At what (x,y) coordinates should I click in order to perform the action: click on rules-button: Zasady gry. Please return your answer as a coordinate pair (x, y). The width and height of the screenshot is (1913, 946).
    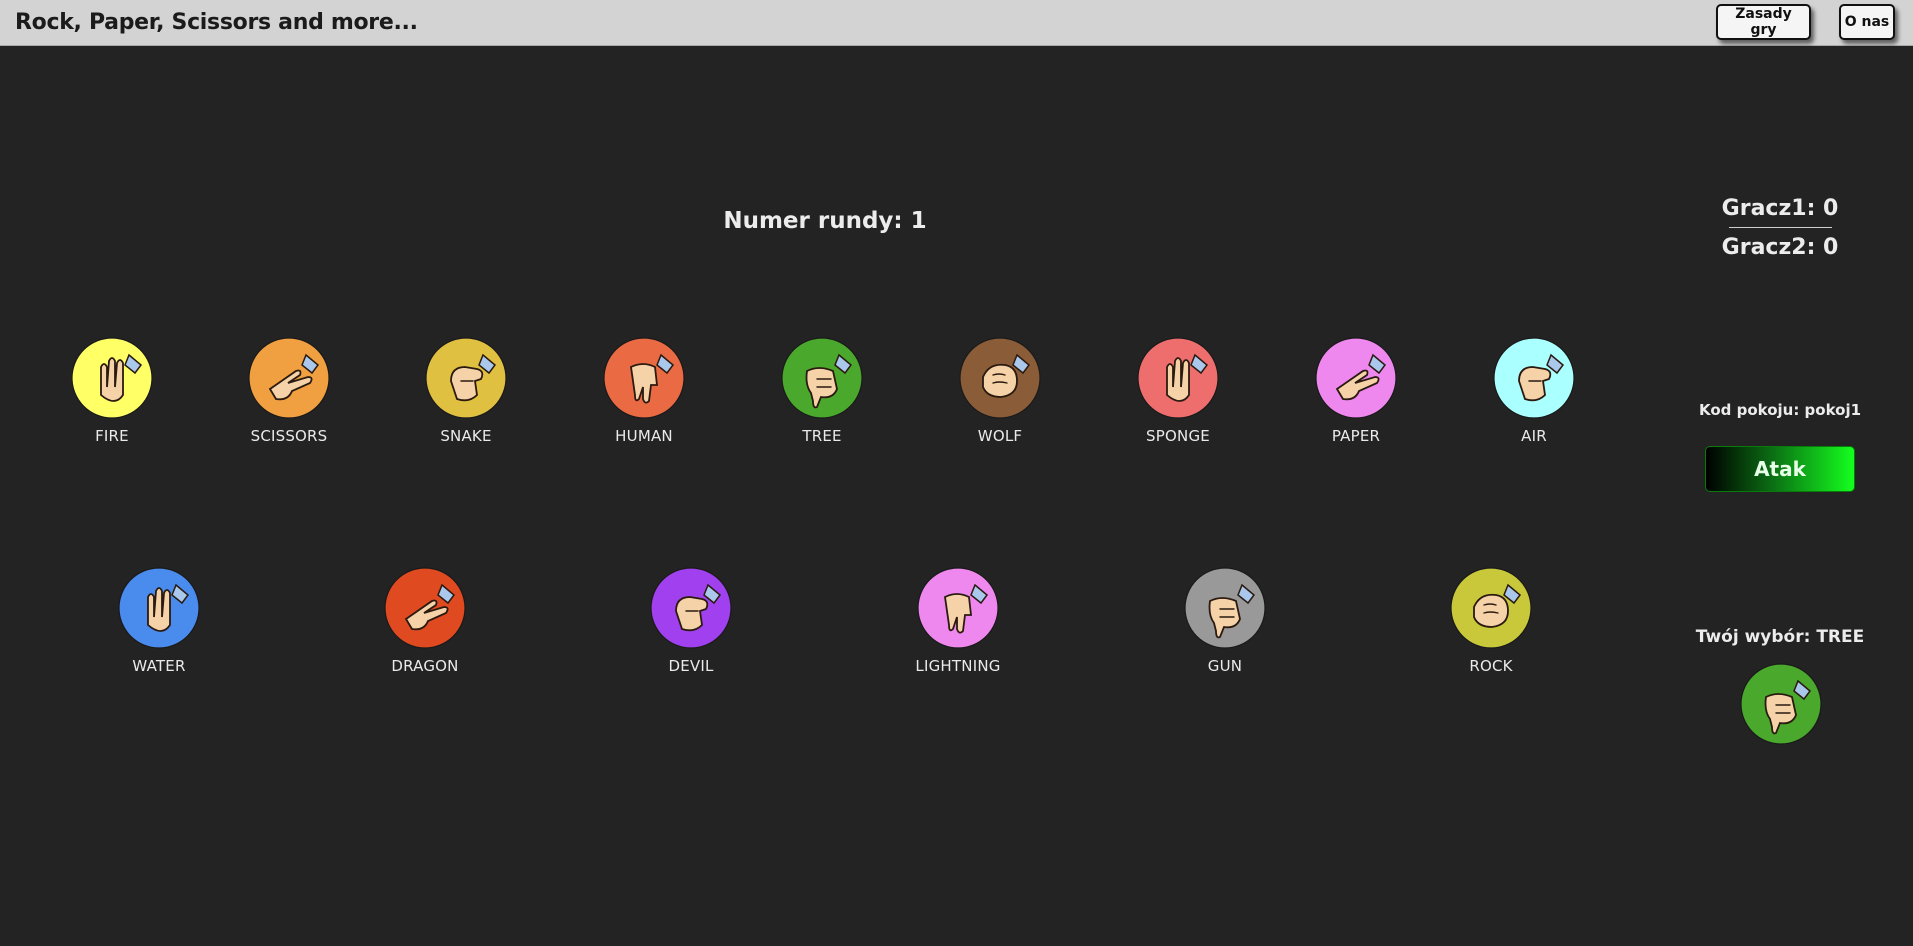
    Looking at the image, I should click on (1763, 22).